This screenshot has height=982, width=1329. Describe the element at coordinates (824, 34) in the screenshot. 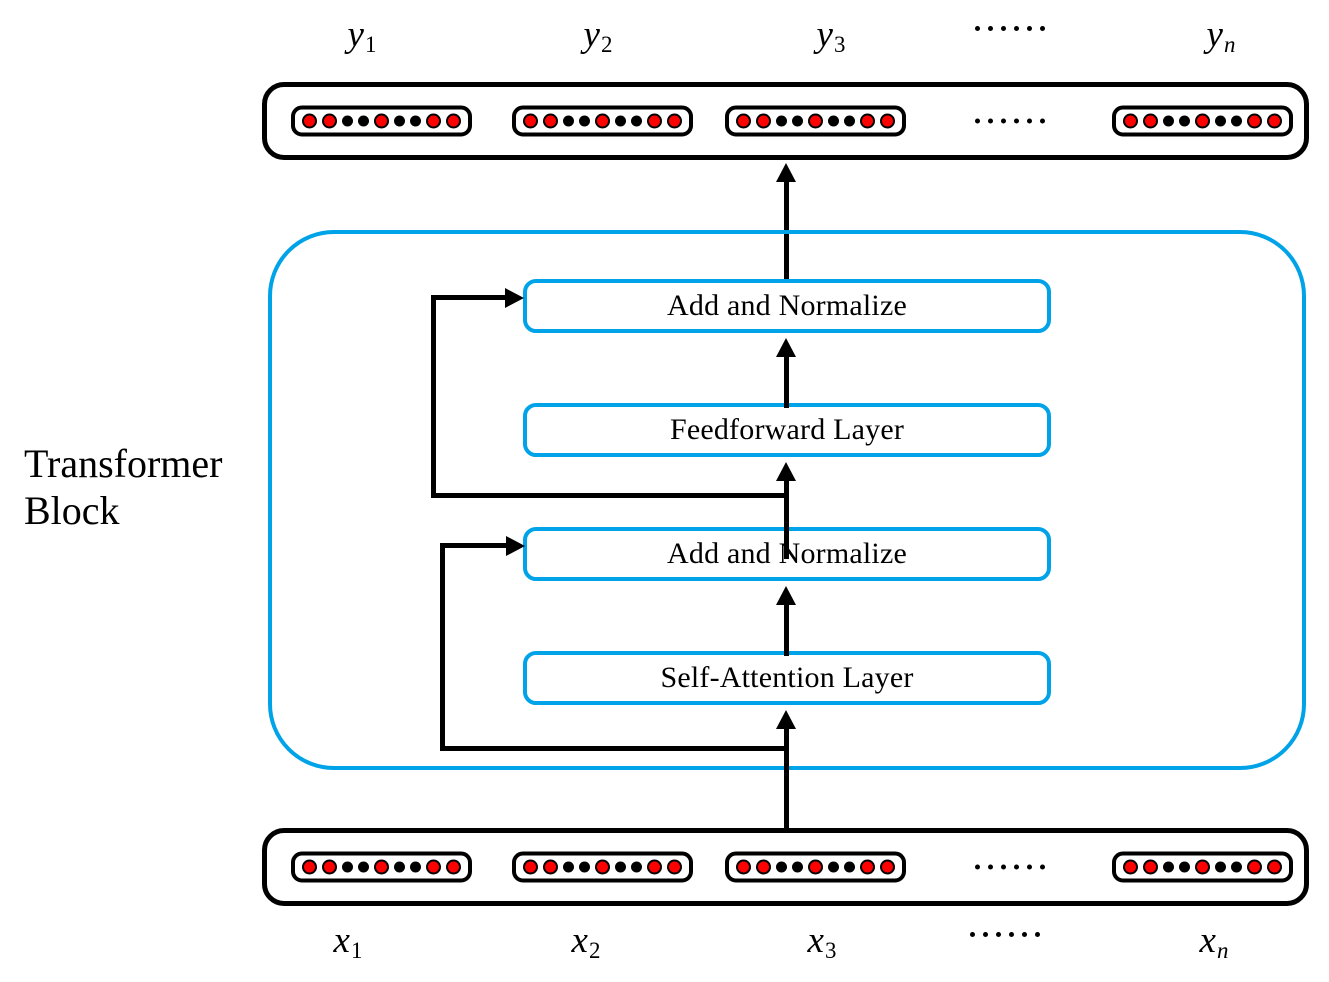

I see `output-label-y3-base: y` at that location.